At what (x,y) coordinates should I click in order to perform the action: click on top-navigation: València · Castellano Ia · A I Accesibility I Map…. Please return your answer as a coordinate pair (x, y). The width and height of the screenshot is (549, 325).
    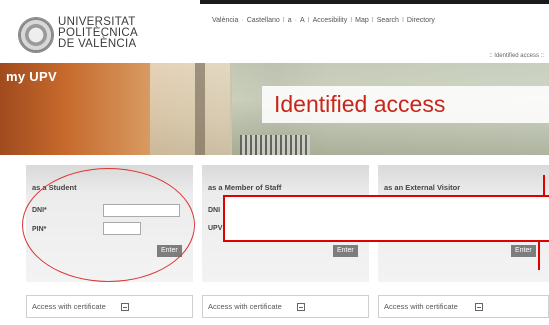
    Looking at the image, I should click on (323, 20).